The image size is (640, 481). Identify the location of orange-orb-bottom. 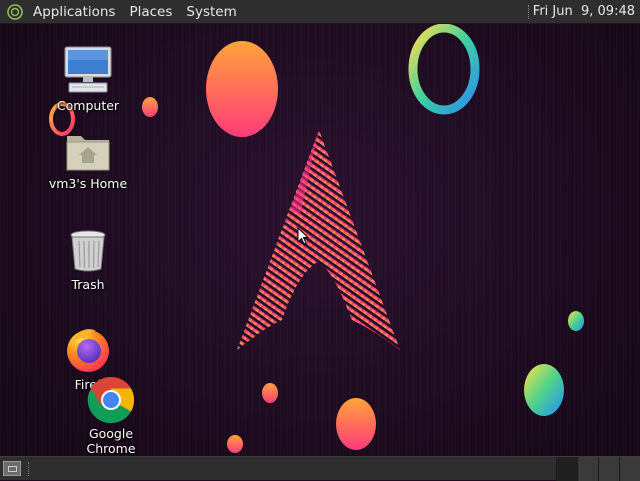
(356, 424).